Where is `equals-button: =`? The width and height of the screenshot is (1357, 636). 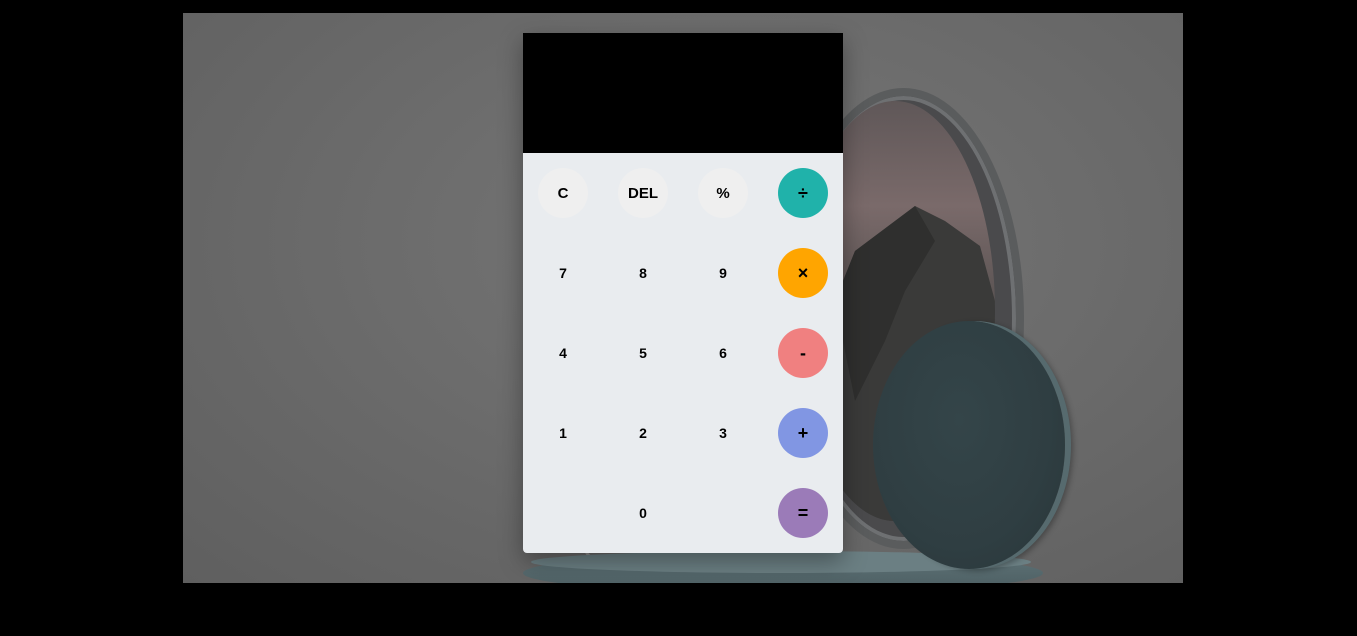
equals-button: = is located at coordinates (803, 513).